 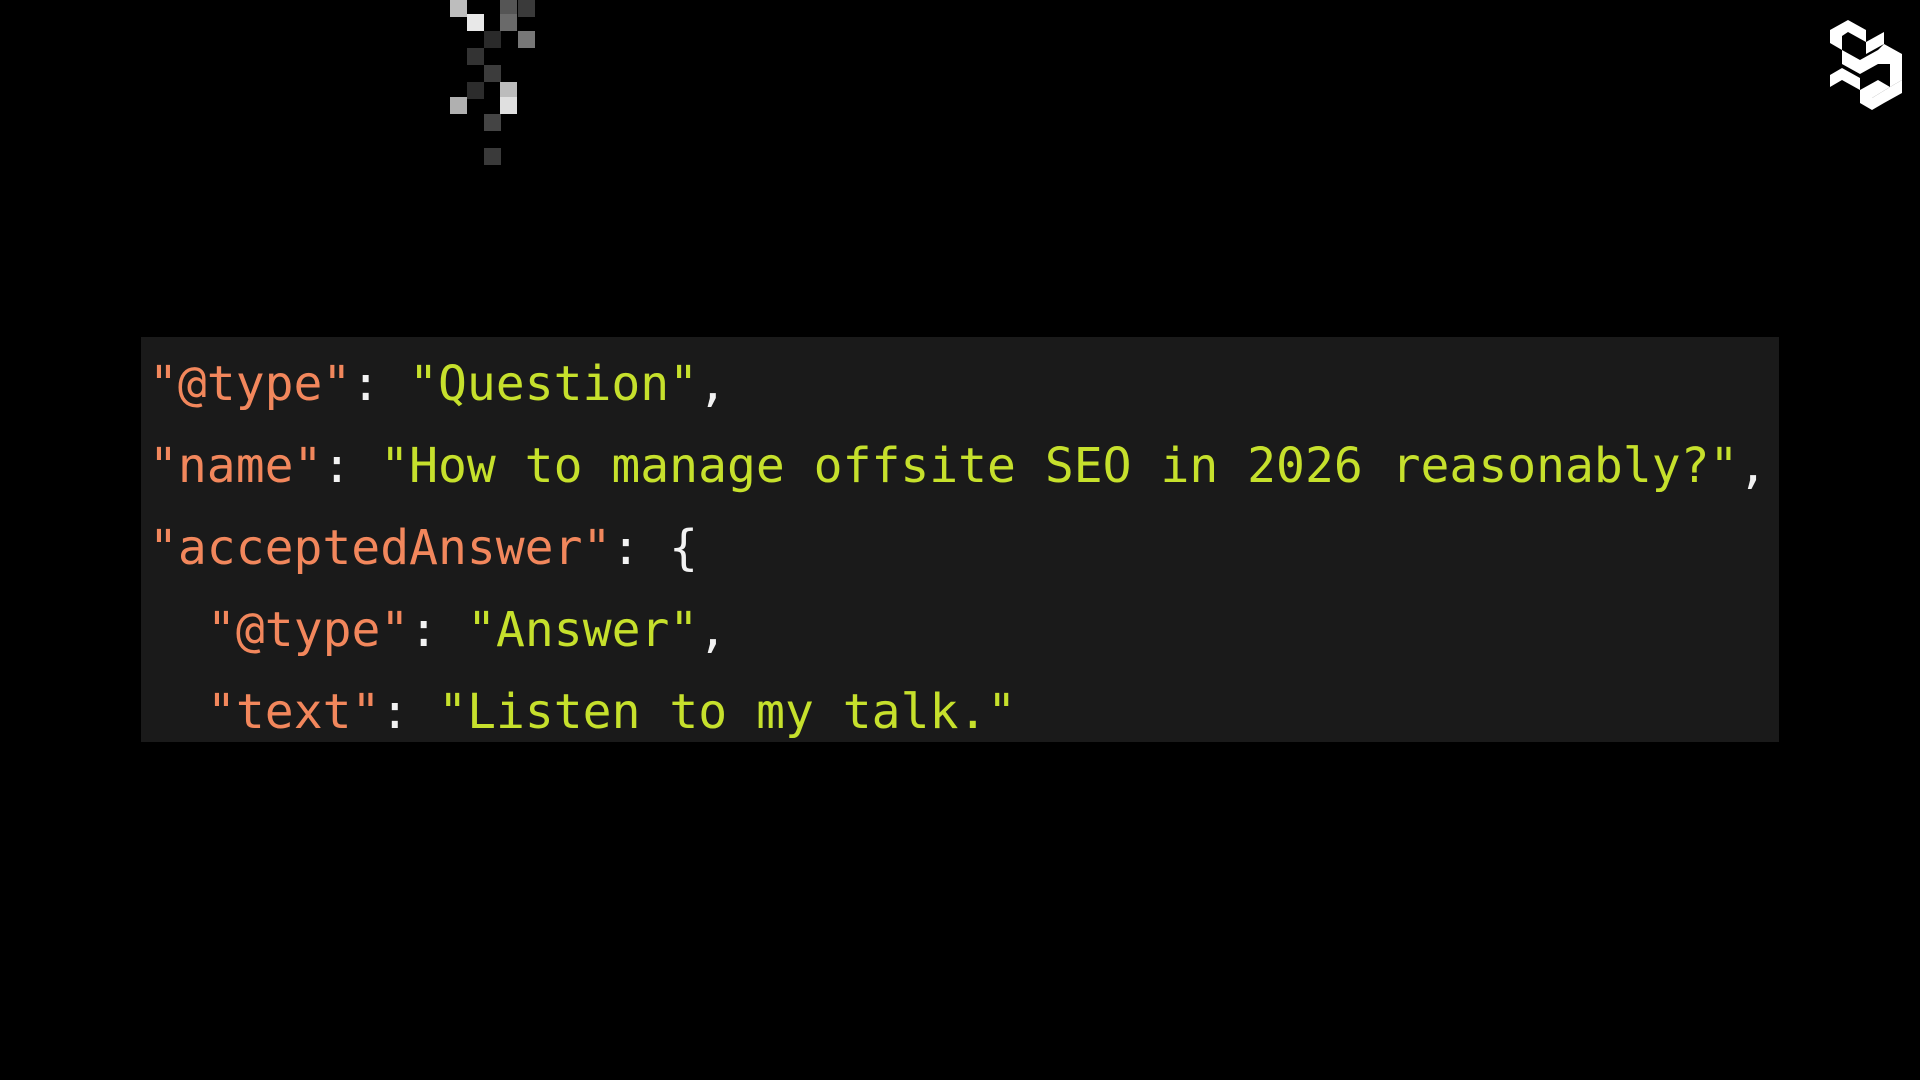 I want to click on json-value: "Answer", so click(x=583, y=630).